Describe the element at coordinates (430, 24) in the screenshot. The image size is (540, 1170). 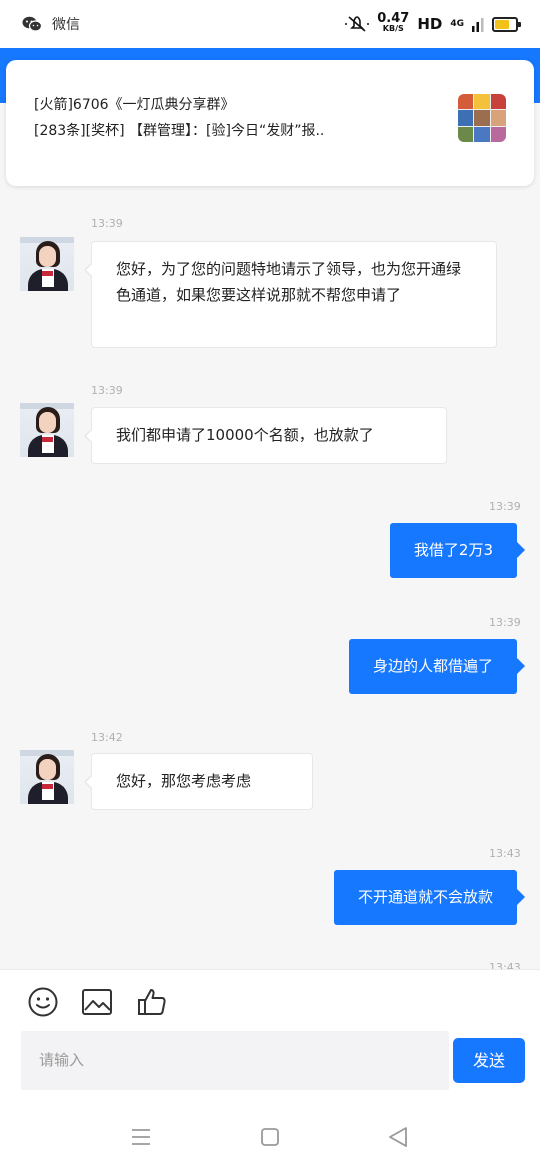
I see `hd-badge: HD` at that location.